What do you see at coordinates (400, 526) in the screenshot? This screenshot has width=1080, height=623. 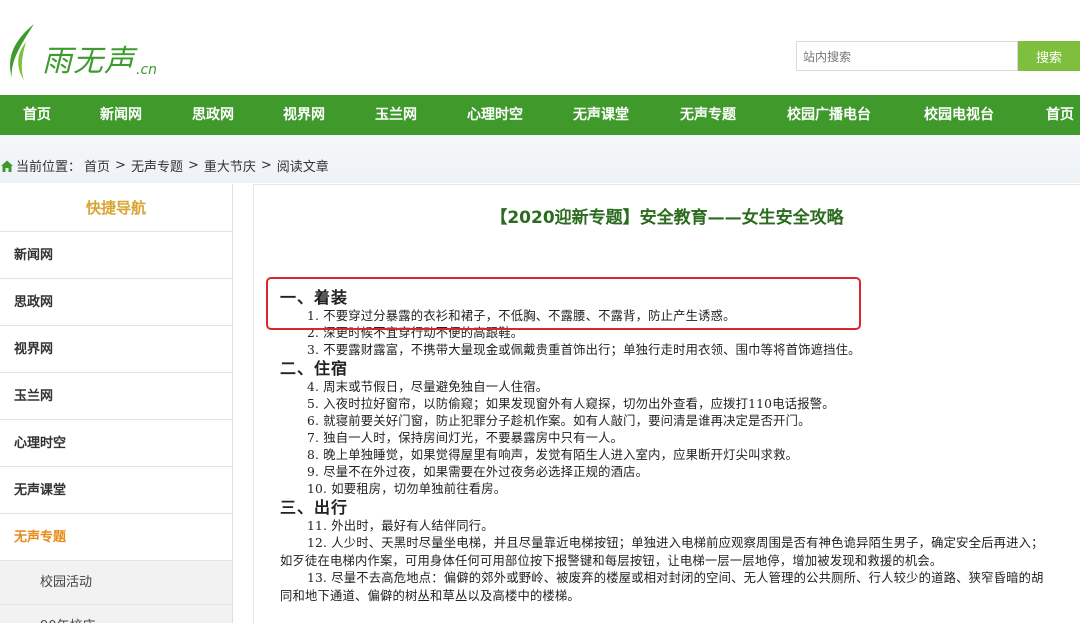 I see `article-line: 11. 外出时，最好有人结伴同行。` at bounding box center [400, 526].